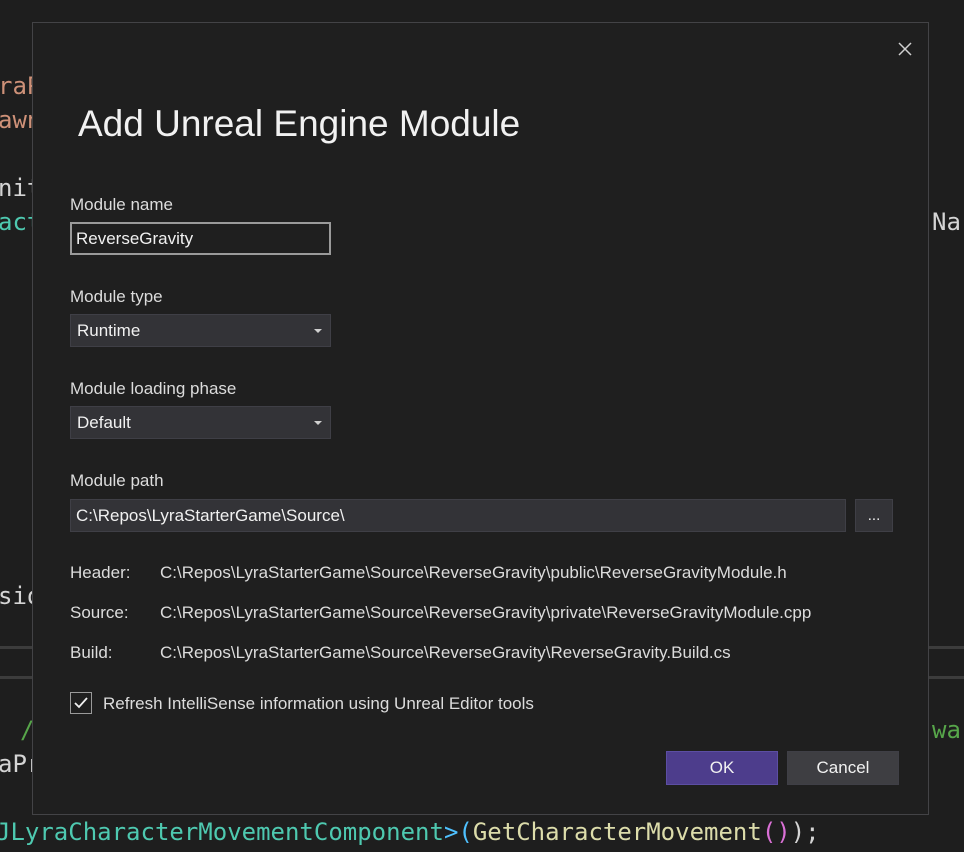 The width and height of the screenshot is (964, 852). What do you see at coordinates (948, 222) in the screenshot?
I see `code-fragment: Nar` at bounding box center [948, 222].